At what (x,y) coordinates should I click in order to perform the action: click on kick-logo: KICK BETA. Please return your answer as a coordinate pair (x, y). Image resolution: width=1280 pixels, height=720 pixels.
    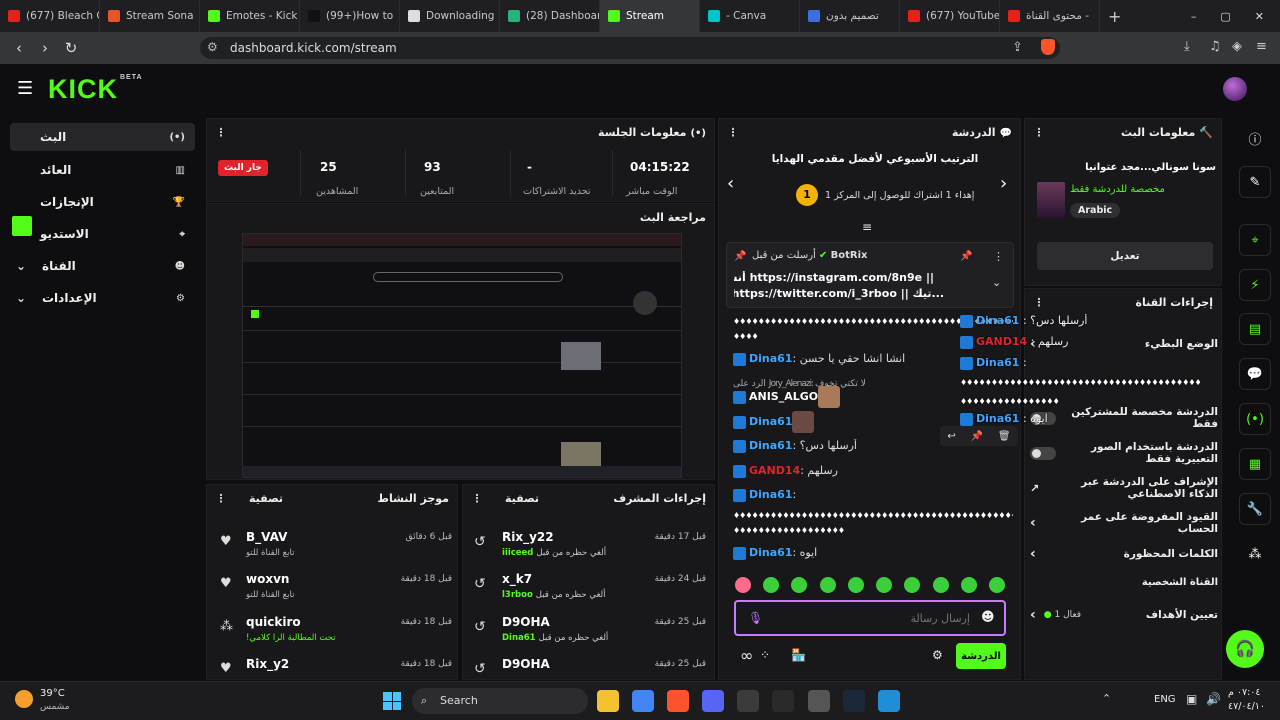
    Looking at the image, I should click on (95, 89).